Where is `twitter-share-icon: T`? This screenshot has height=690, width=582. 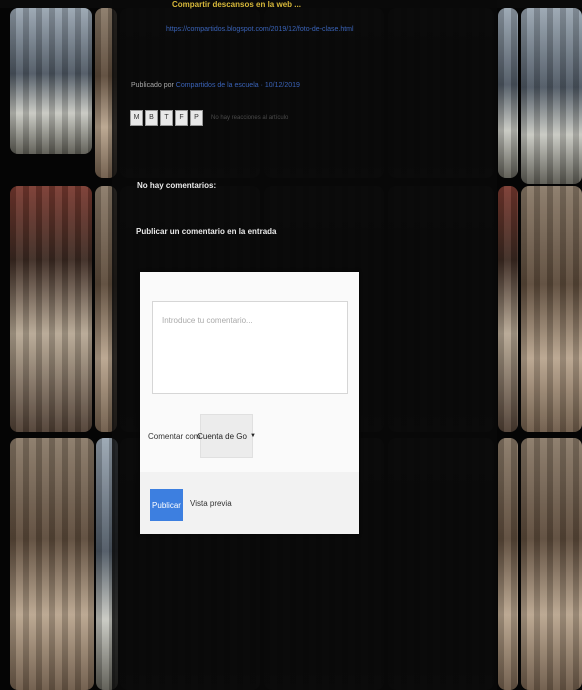 twitter-share-icon: T is located at coordinates (166, 118).